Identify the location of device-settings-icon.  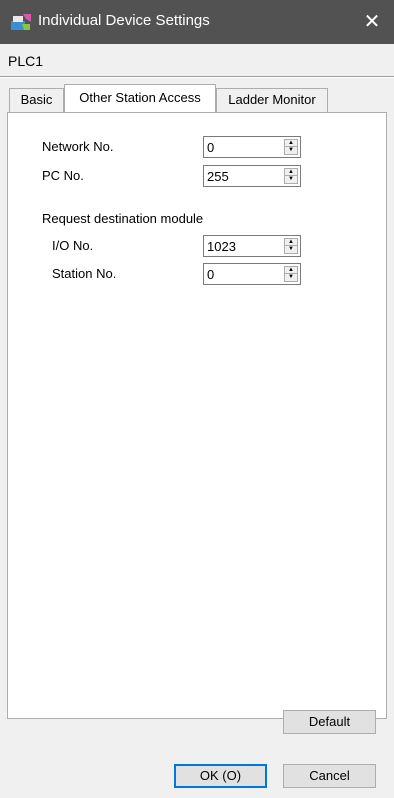
(21, 22).